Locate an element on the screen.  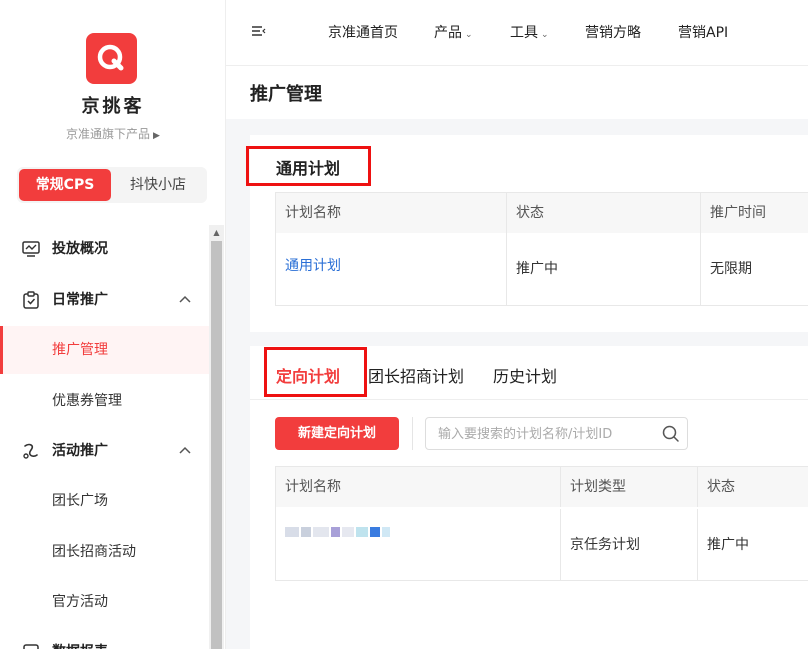
nav-item-label: 营销方略 is located at coordinates (613, 33).